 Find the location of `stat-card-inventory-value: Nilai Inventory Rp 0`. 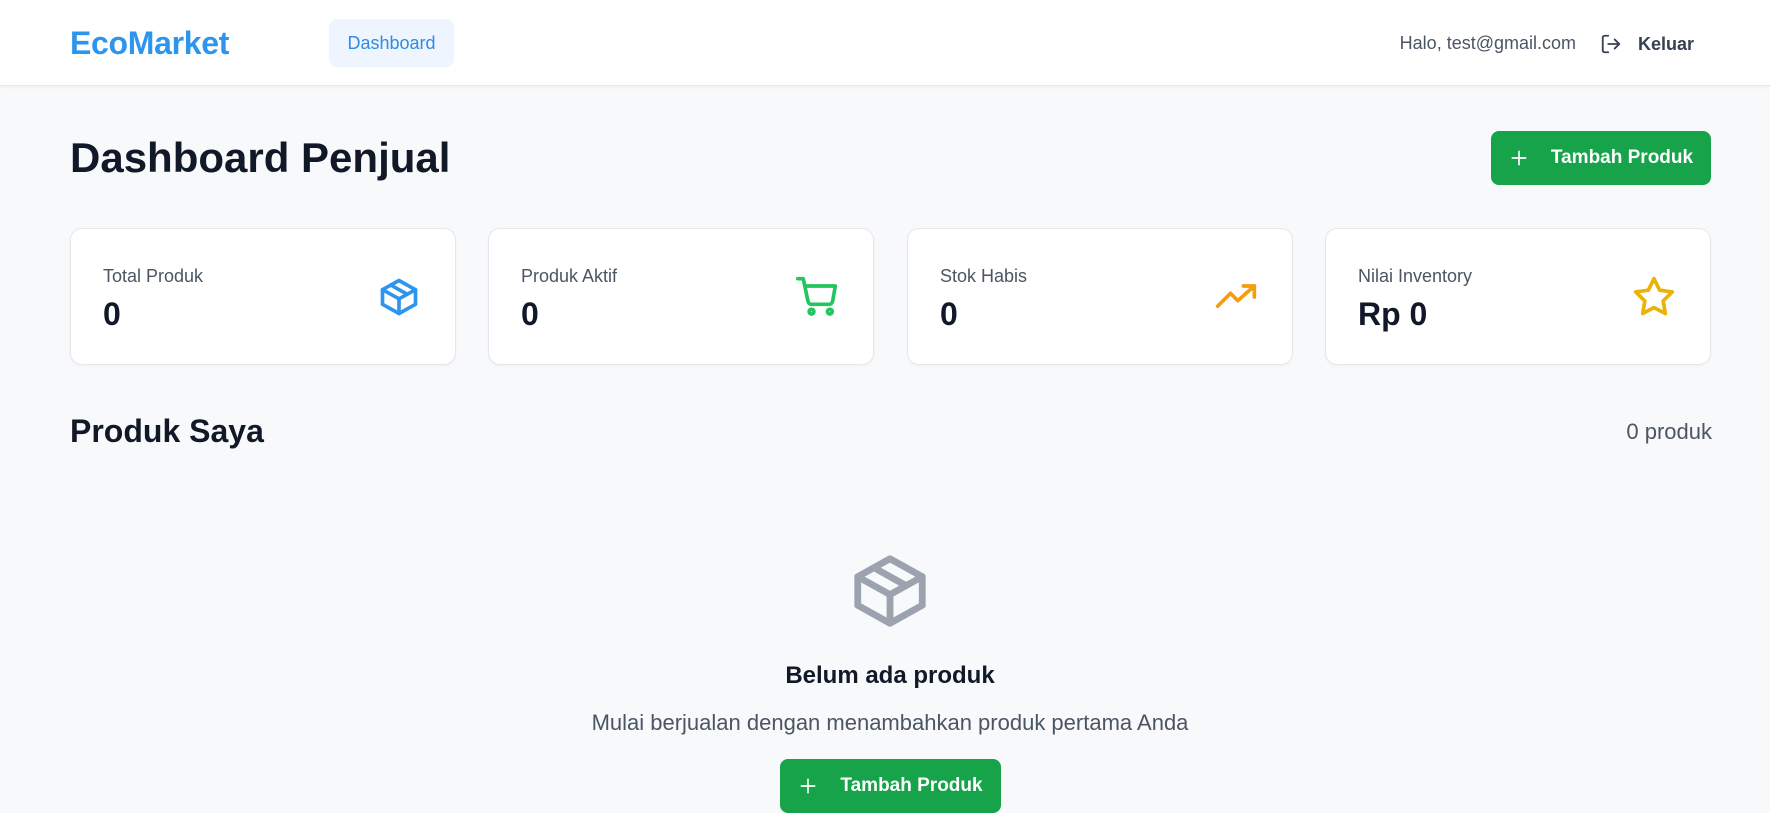

stat-card-inventory-value: Nilai Inventory Rp 0 is located at coordinates (1518, 296).